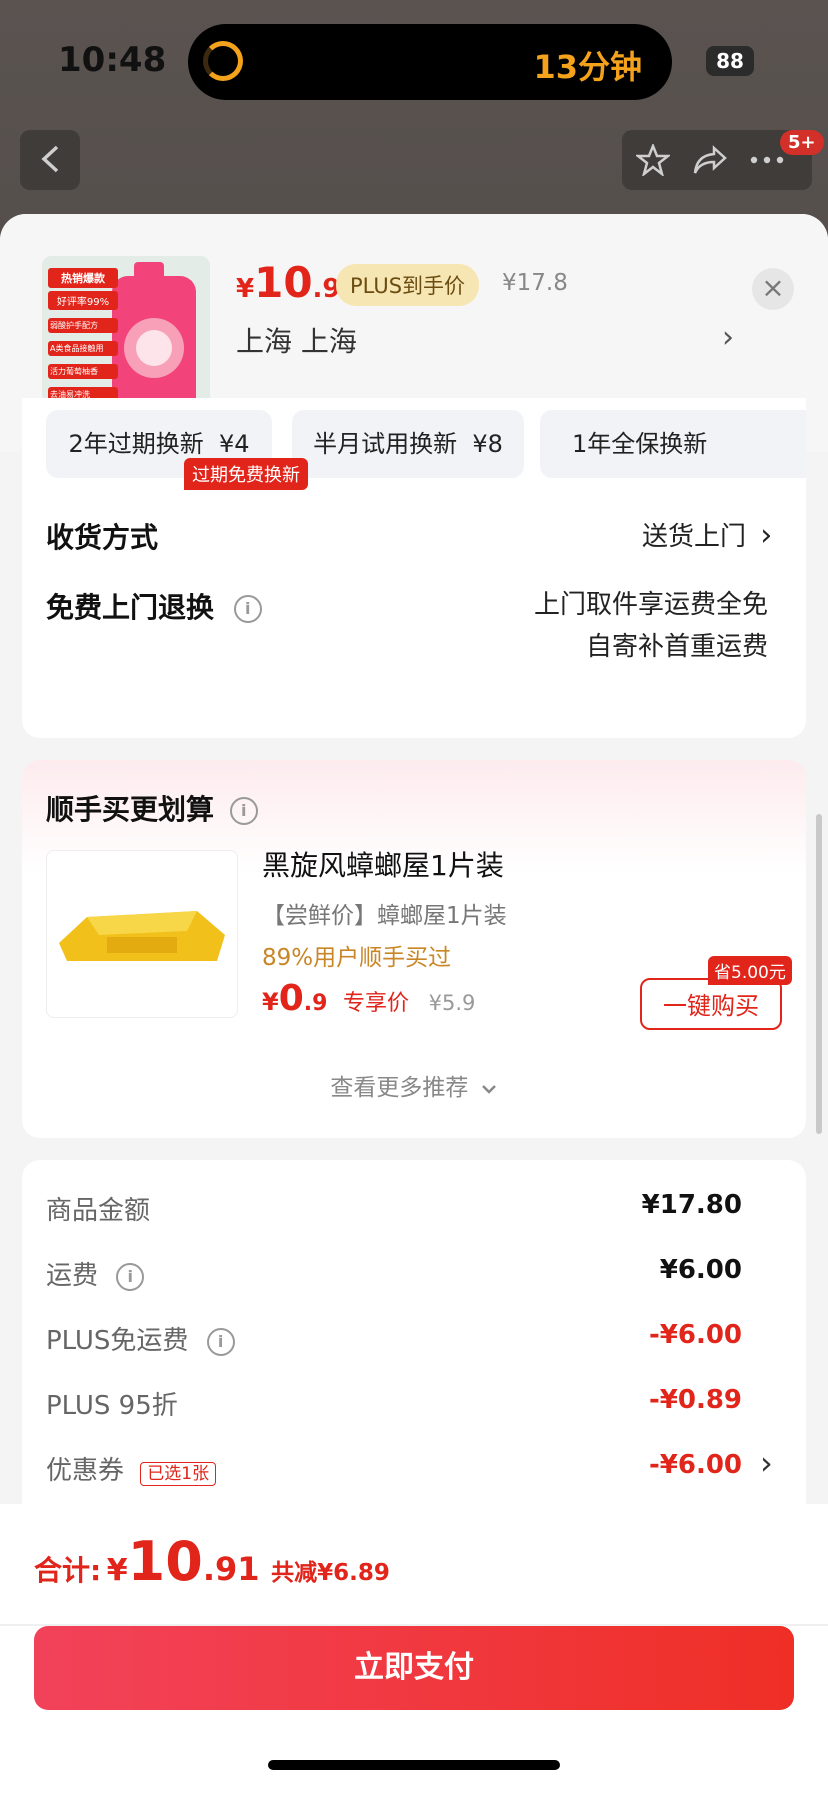 Image resolution: width=828 pixels, height=1796 pixels. What do you see at coordinates (296, 340) in the screenshot?
I see `delivery-location: 上海 上海` at bounding box center [296, 340].